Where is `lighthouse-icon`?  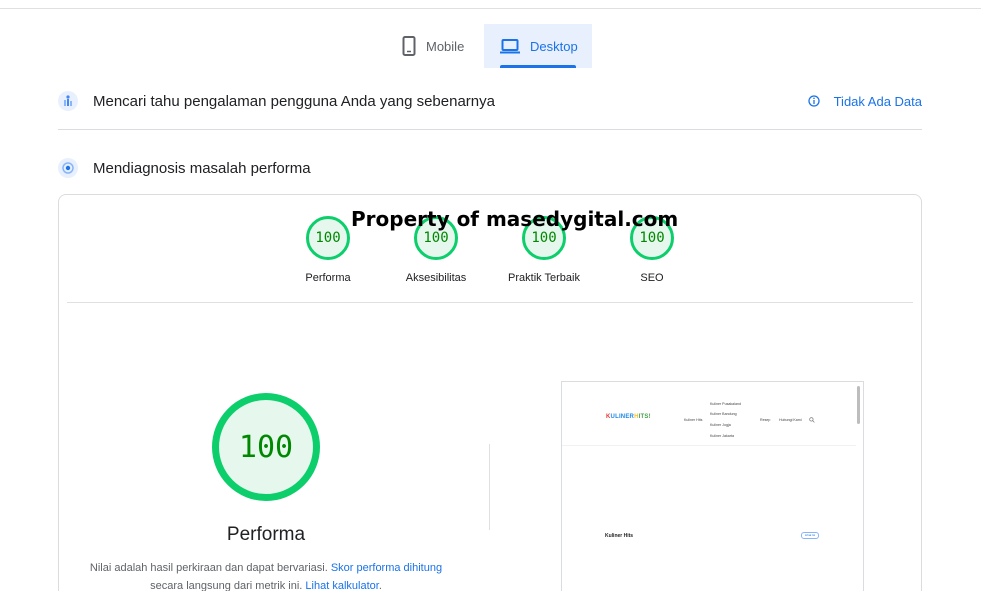 lighthouse-icon is located at coordinates (68, 168).